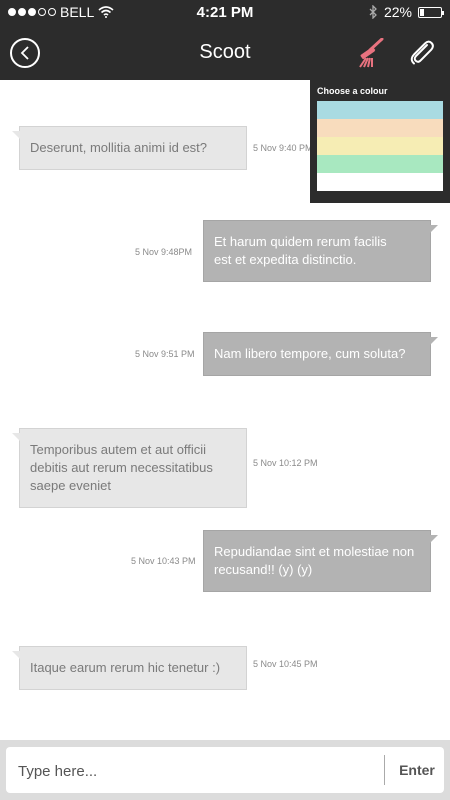 Image resolution: width=450 pixels, height=800 pixels. I want to click on battery-icon, so click(431, 12).